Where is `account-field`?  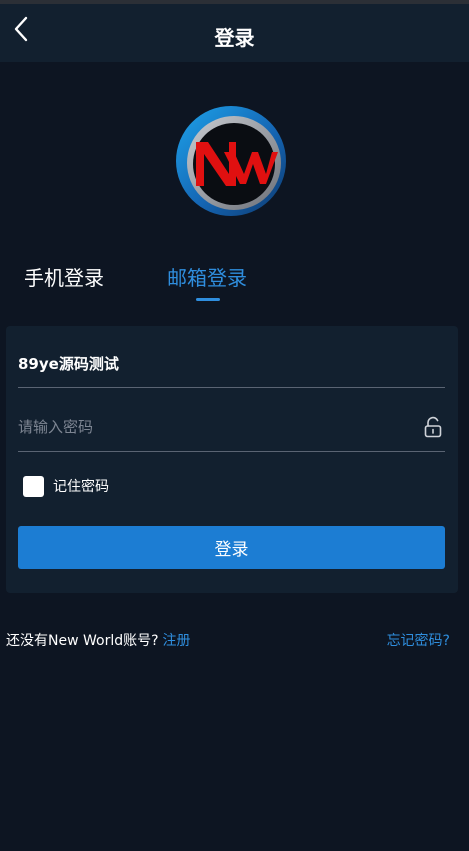 account-field is located at coordinates (231, 365).